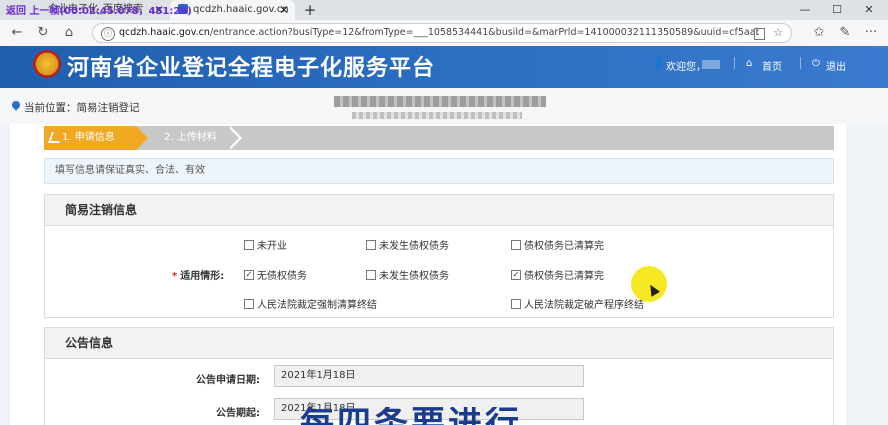  Describe the element at coordinates (444, 67) in the screenshot. I see `site-header: 河南省企业登记全程电子化服务平台 👤 欢迎您， ⌂ 首页 ⏻ 退出` at that location.